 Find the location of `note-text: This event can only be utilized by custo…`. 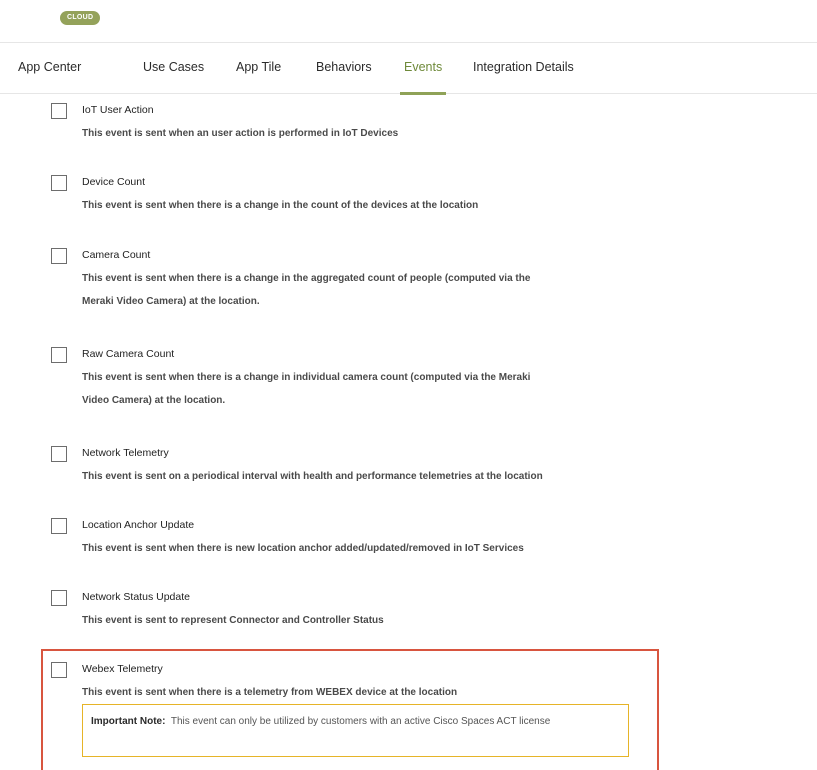

note-text: This event can only be utilized by custo… is located at coordinates (360, 721).